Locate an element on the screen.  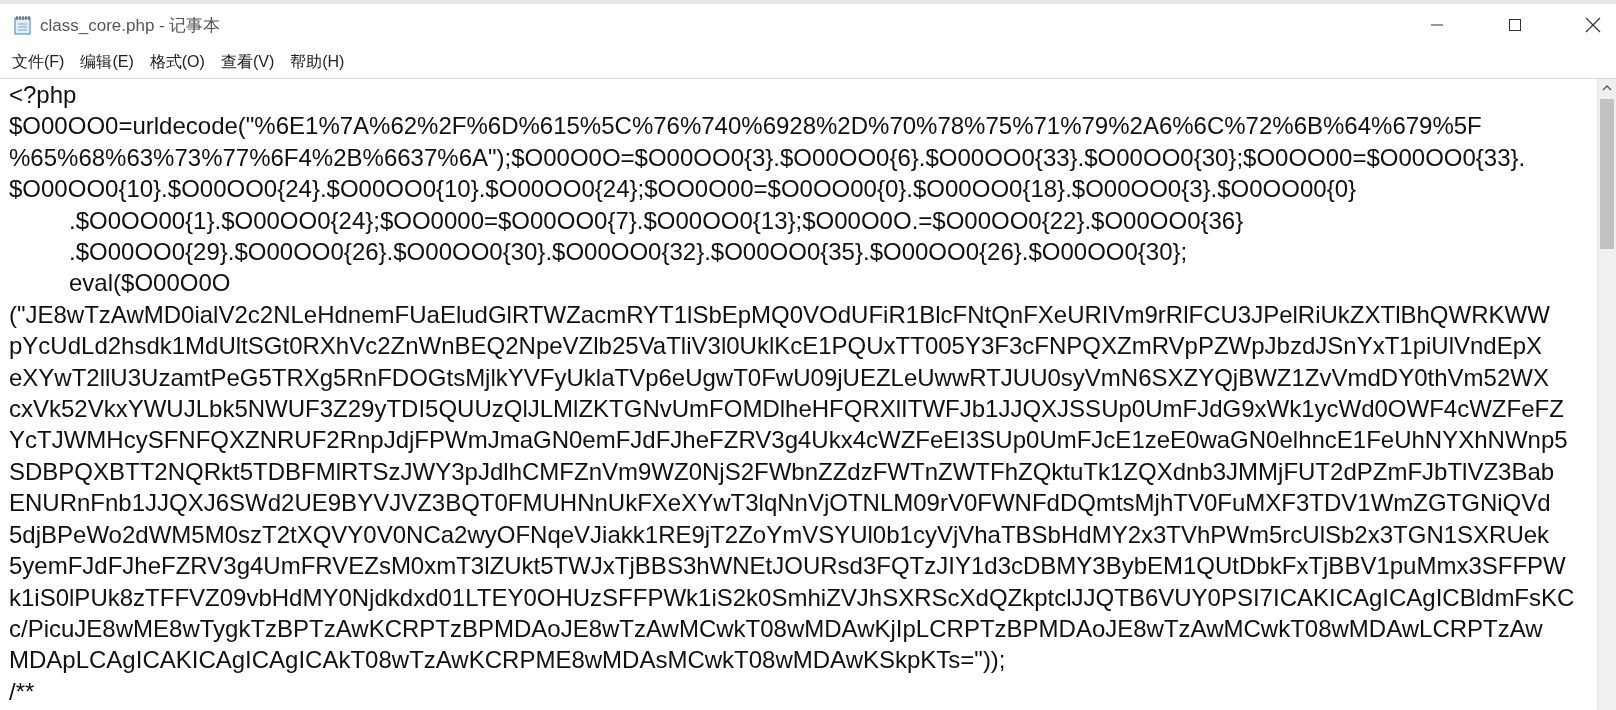
code-line: .$O0OO00{1}.$O00OO0{24};$OO0000=$O00OO0{7}.$O00OO0{13};$O00O0O.=$O00OO0{22}.$O00OO0{36} is located at coordinates (656, 220).